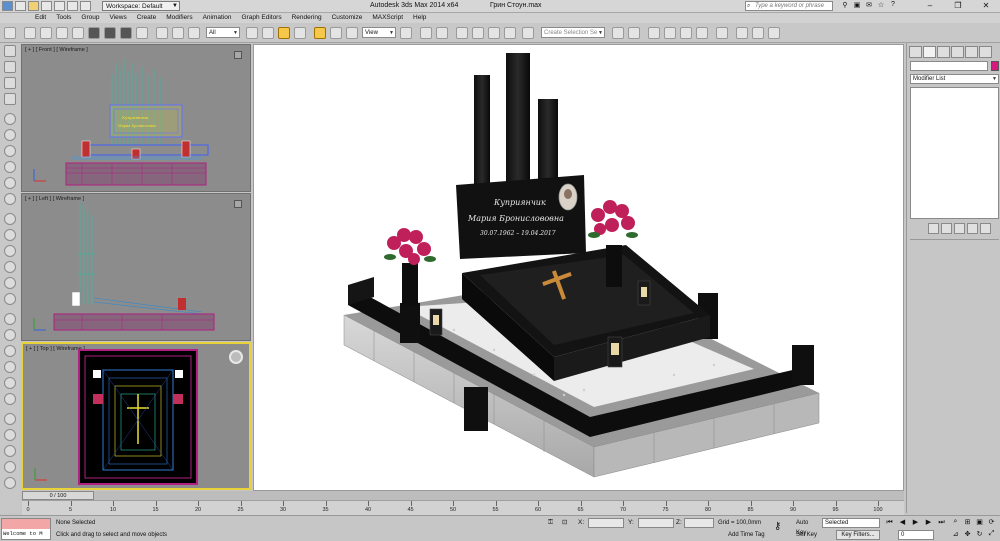  What do you see at coordinates (426, 33) in the screenshot?
I see `select-manipulate-icon` at bounding box center [426, 33].